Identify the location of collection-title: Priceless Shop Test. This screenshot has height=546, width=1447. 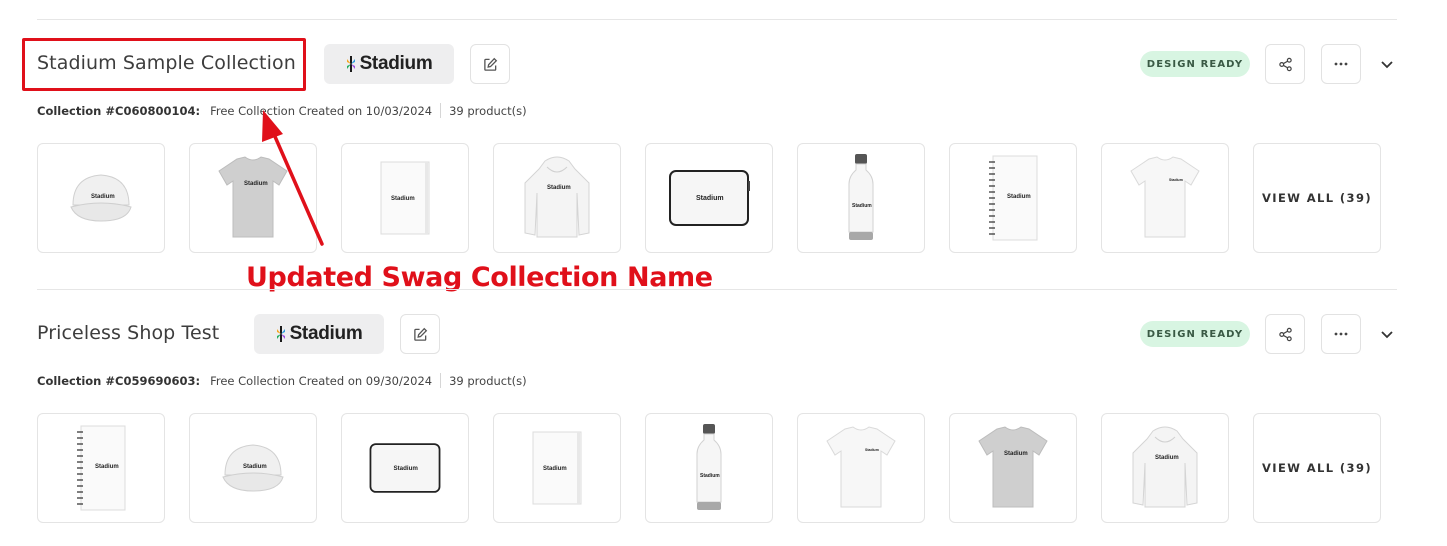
(128, 333).